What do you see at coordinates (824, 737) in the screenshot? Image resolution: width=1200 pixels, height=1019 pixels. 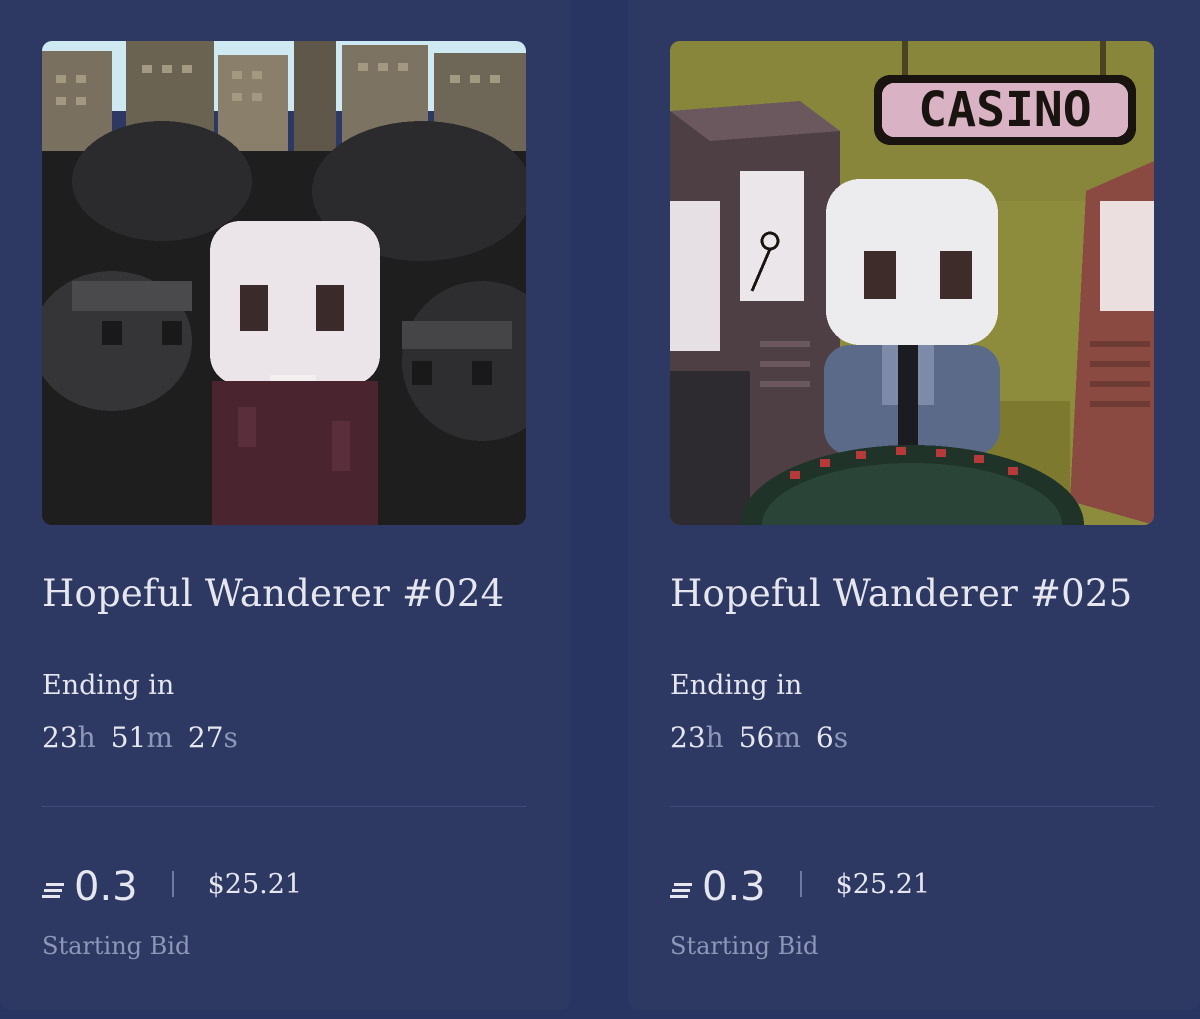 I see `countdown-seconds: 6` at bounding box center [824, 737].